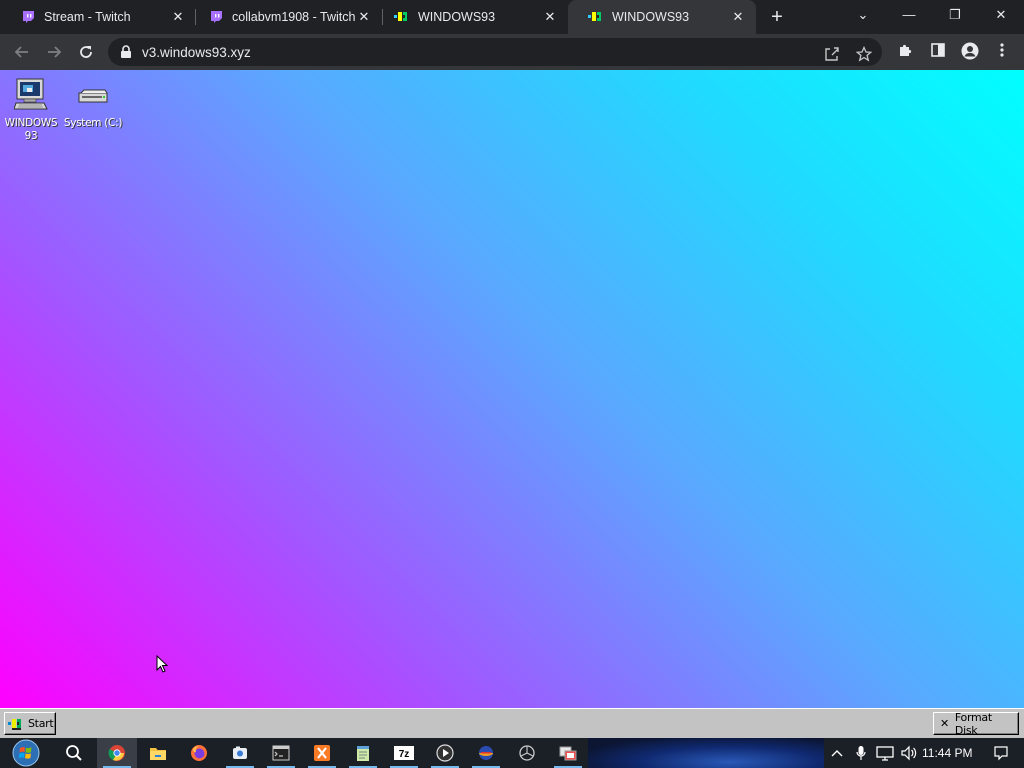 The image size is (1024, 768). I want to click on notification-icon, so click(1001, 753).